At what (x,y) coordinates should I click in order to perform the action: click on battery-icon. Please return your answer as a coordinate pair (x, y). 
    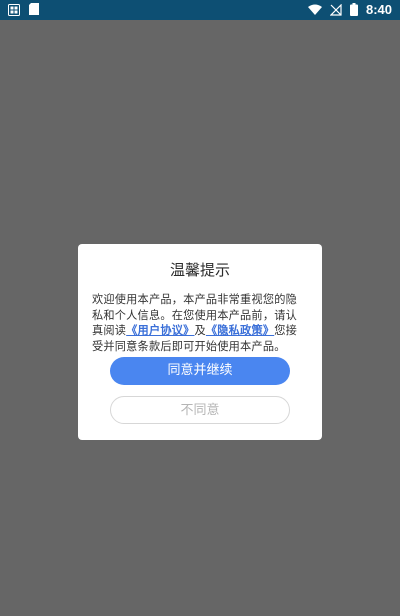
    Looking at the image, I should click on (353, 10).